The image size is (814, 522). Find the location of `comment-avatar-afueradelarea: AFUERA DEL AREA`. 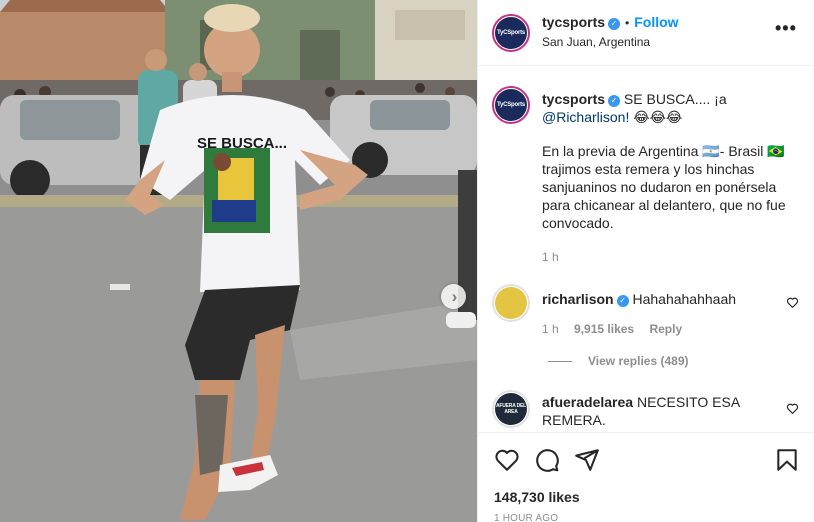

comment-avatar-afueradelarea: AFUERA DEL AREA is located at coordinates (511, 409).